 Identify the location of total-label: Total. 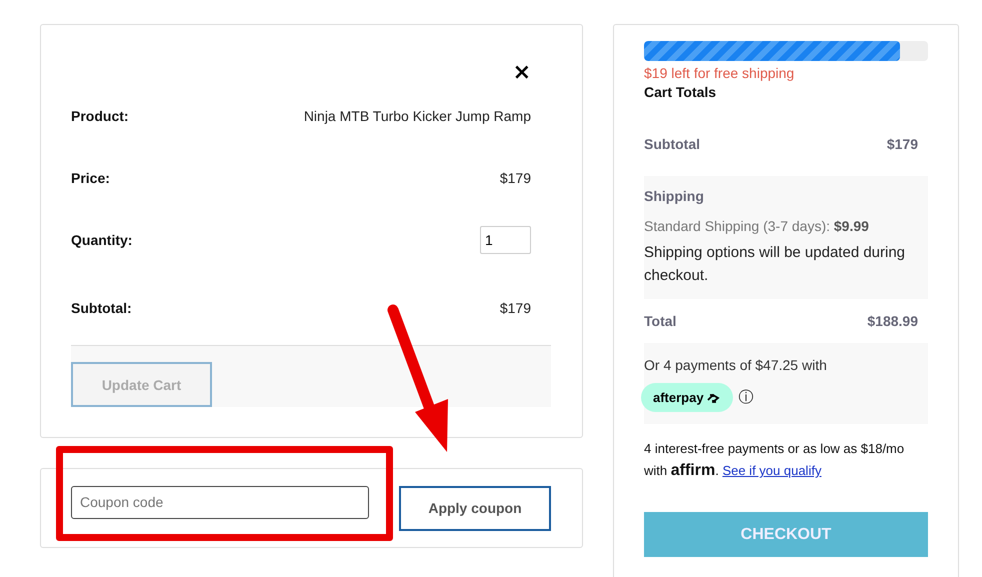
(660, 321).